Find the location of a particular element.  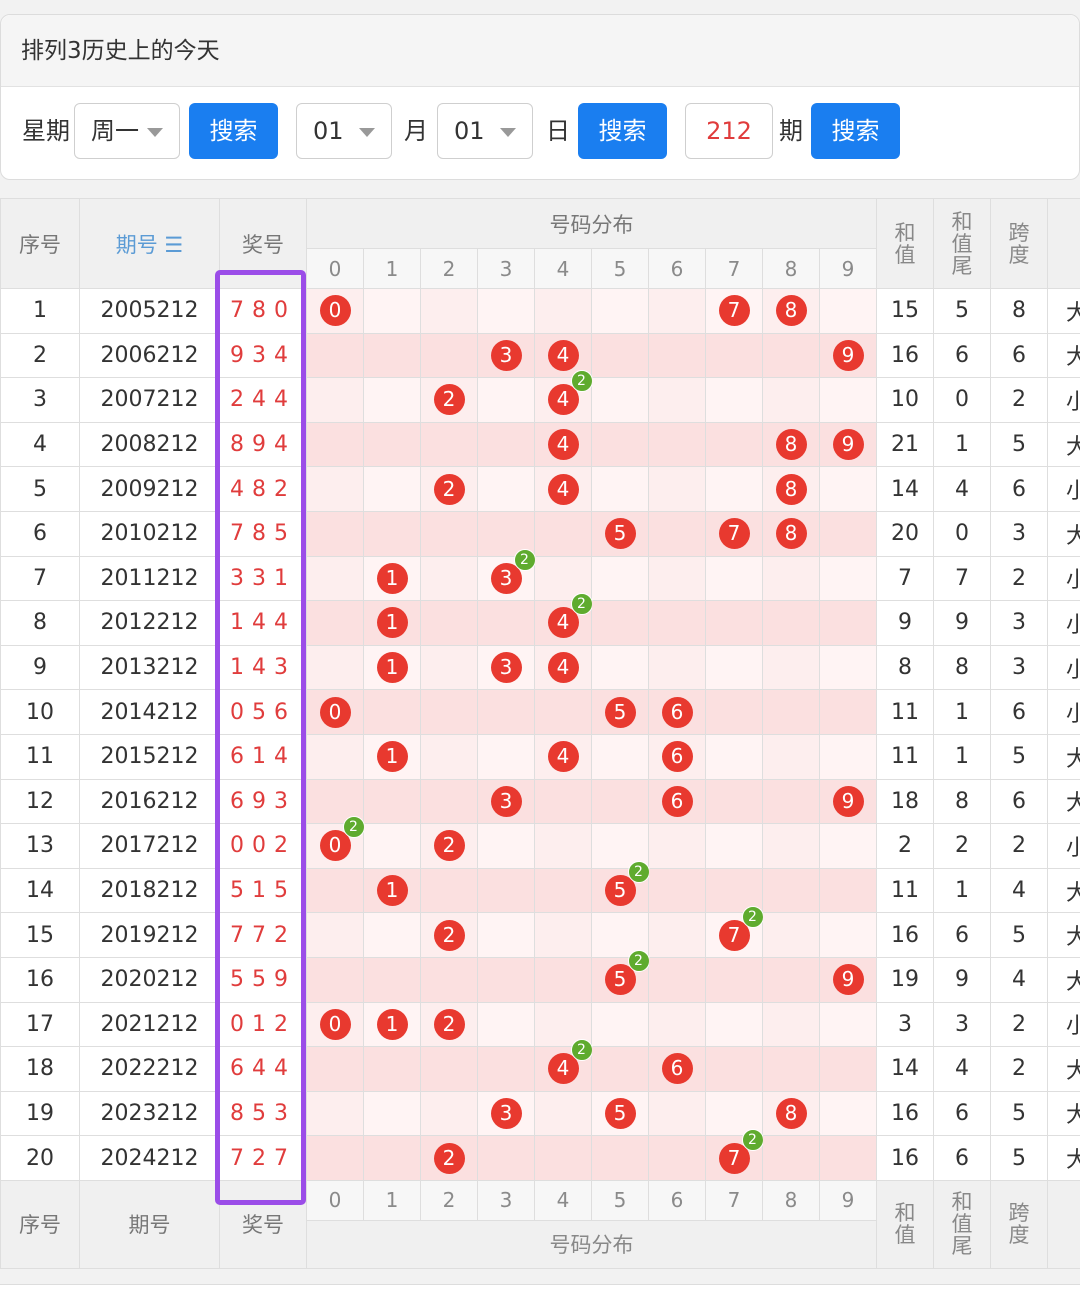

row-sum-tail: 8 is located at coordinates (962, 801).